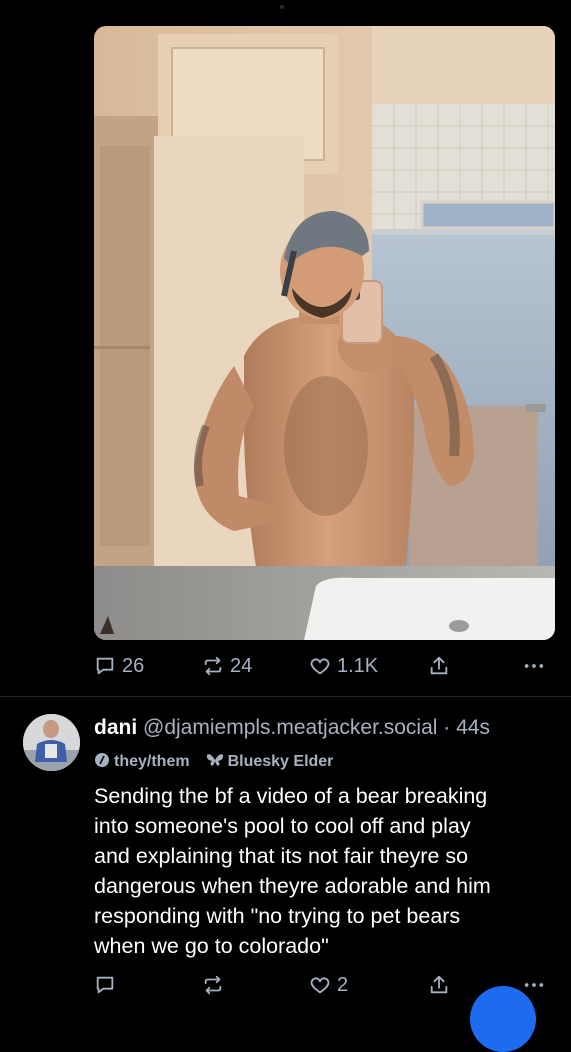 The height and width of the screenshot is (1052, 571). Describe the element at coordinates (102, 762) in the screenshot. I see `pronoun-badge-icon` at that location.